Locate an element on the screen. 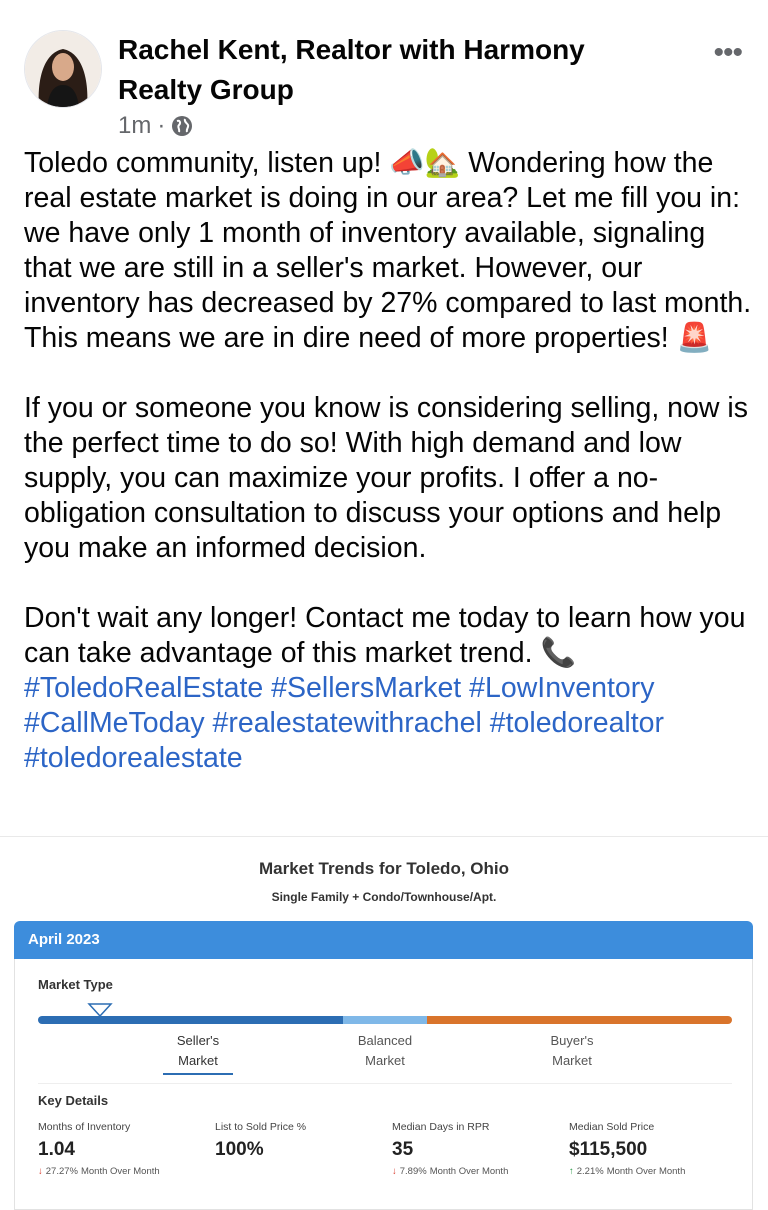 This screenshot has width=768, height=1210. seller-segment is located at coordinates (190, 1020).